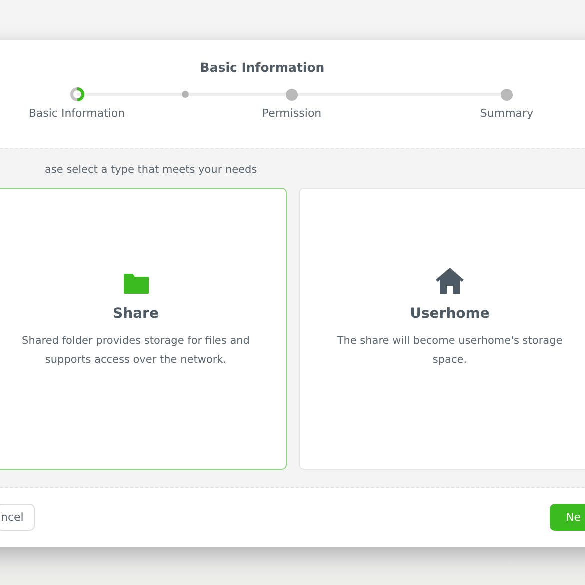 Image resolution: width=585 pixels, height=585 pixels. What do you see at coordinates (151, 170) in the screenshot?
I see `instruction-text: ase select a type that meets your needs` at bounding box center [151, 170].